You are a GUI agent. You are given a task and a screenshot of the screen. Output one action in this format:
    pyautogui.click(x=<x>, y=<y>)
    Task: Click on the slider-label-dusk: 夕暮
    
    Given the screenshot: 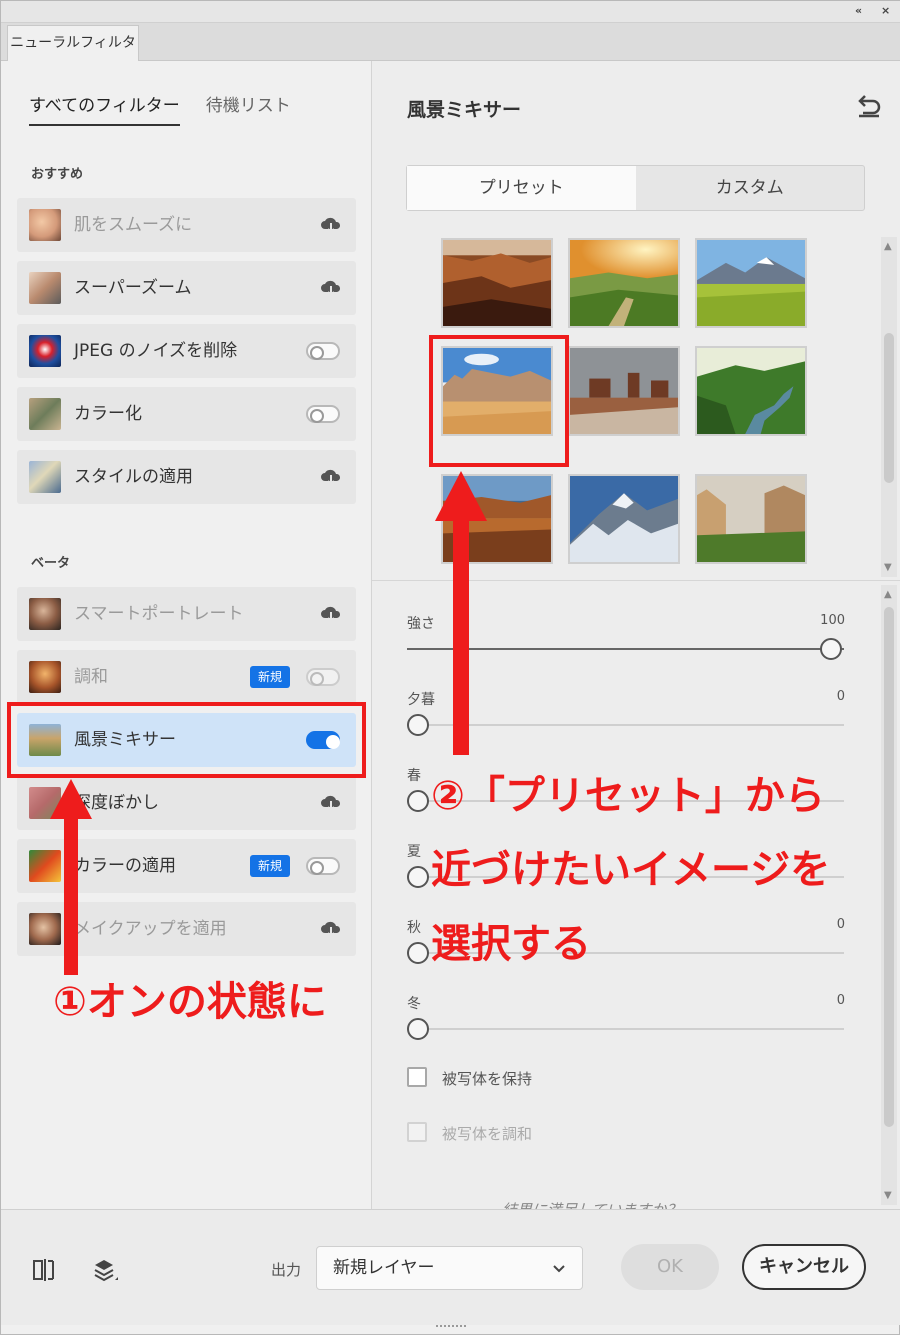 What is the action you would take?
    pyautogui.click(x=421, y=700)
    